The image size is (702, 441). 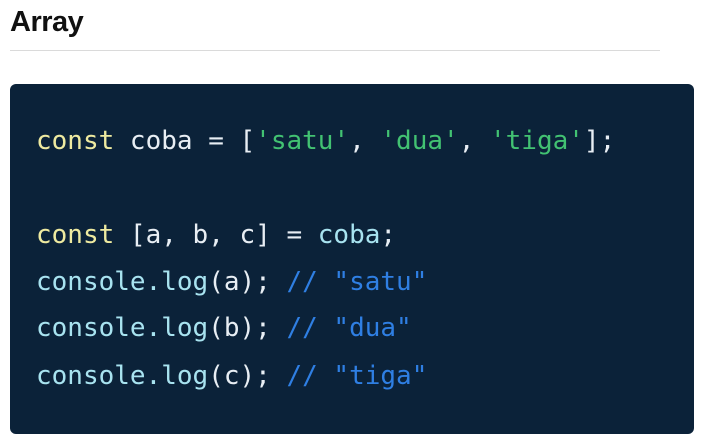 I want to click on code-line-1: const coba = ['satu', 'dua', 'tiga'];, so click(x=325, y=141).